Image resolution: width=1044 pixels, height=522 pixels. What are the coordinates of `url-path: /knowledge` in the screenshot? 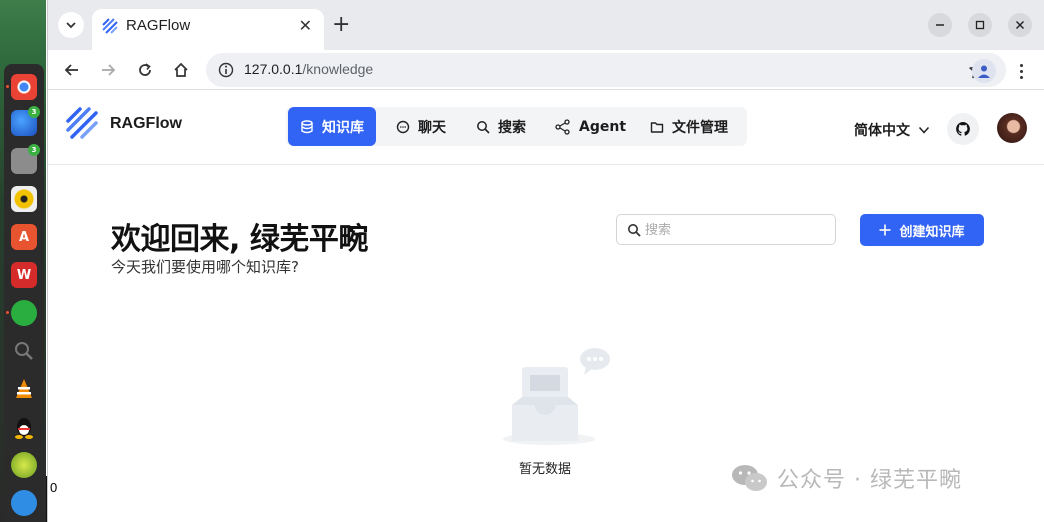 It's located at (338, 69).